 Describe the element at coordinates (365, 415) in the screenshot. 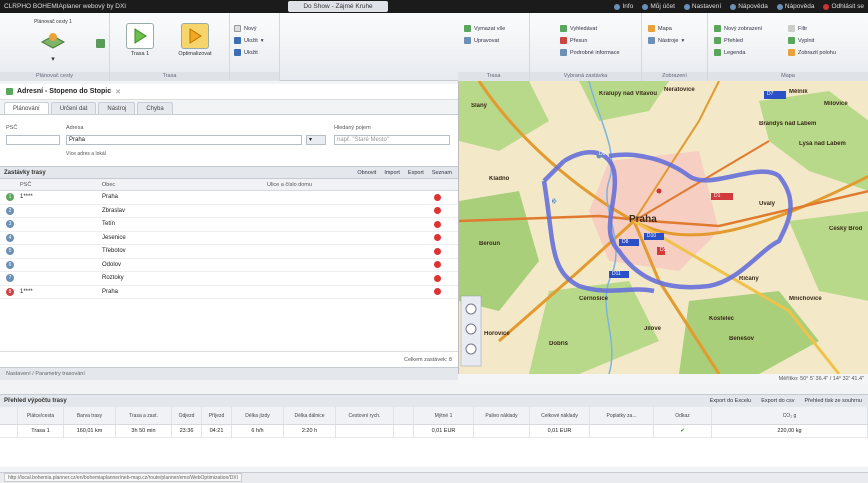

I see `results-column-header: Cestovní rych.` at that location.